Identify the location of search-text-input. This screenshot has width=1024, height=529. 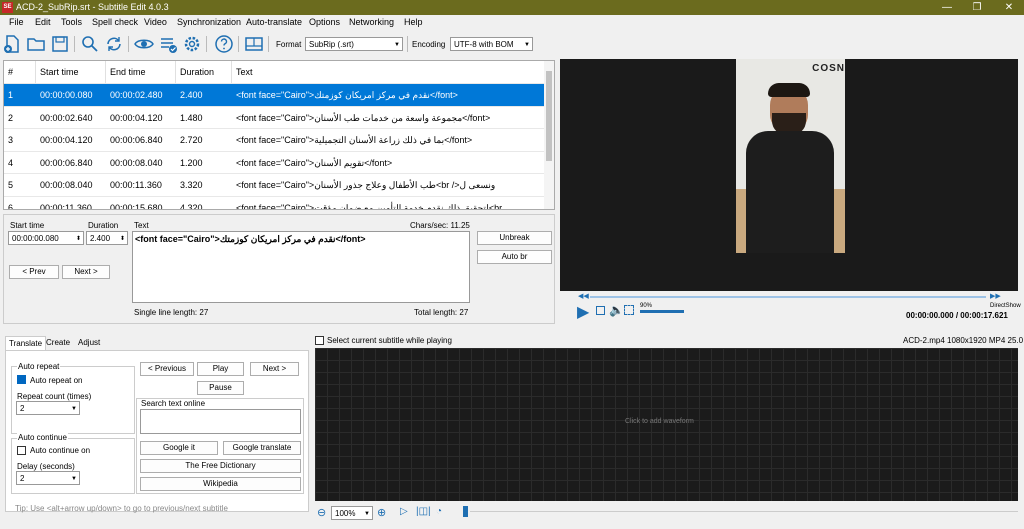
(220, 421).